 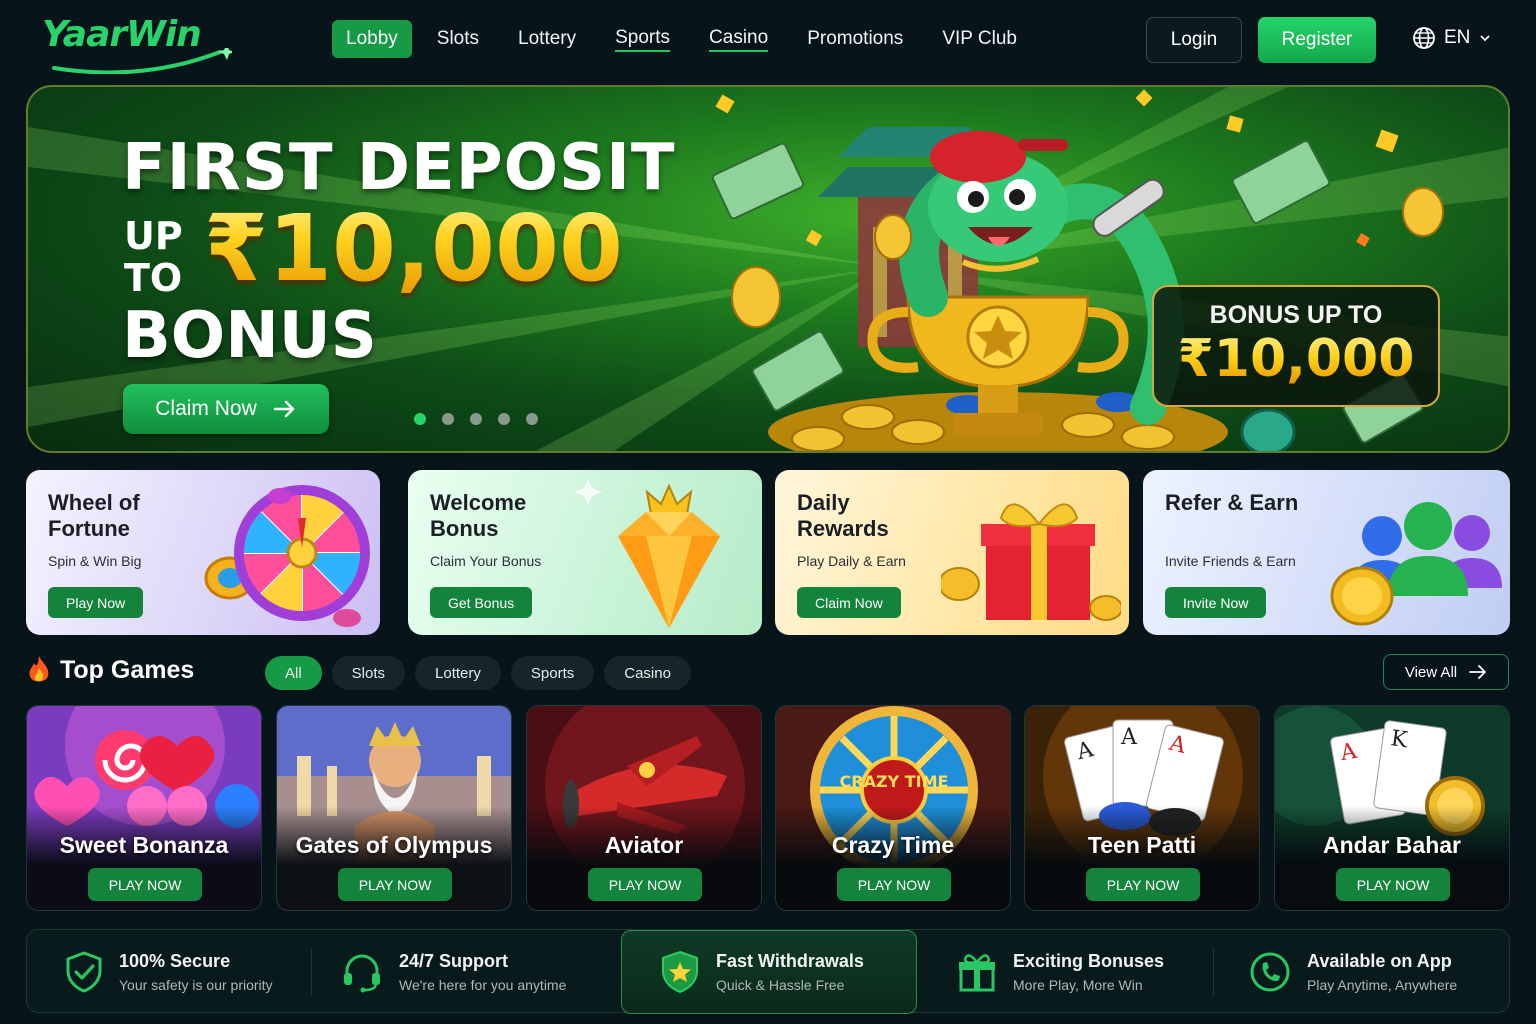 I want to click on feature-subtitle: Your safety is our priority, so click(x=196, y=985).